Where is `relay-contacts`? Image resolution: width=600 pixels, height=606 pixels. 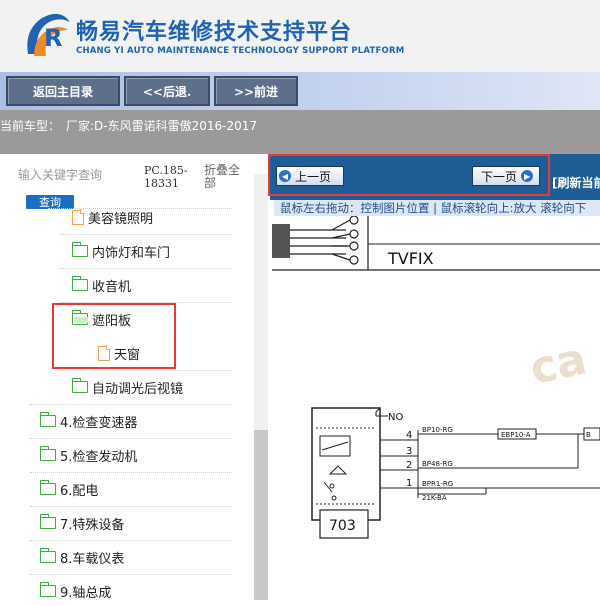 relay-contacts is located at coordinates (346, 466).